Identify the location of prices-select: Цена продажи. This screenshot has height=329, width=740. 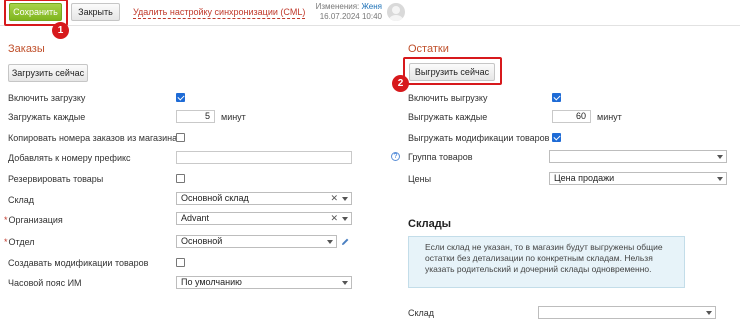
(638, 178).